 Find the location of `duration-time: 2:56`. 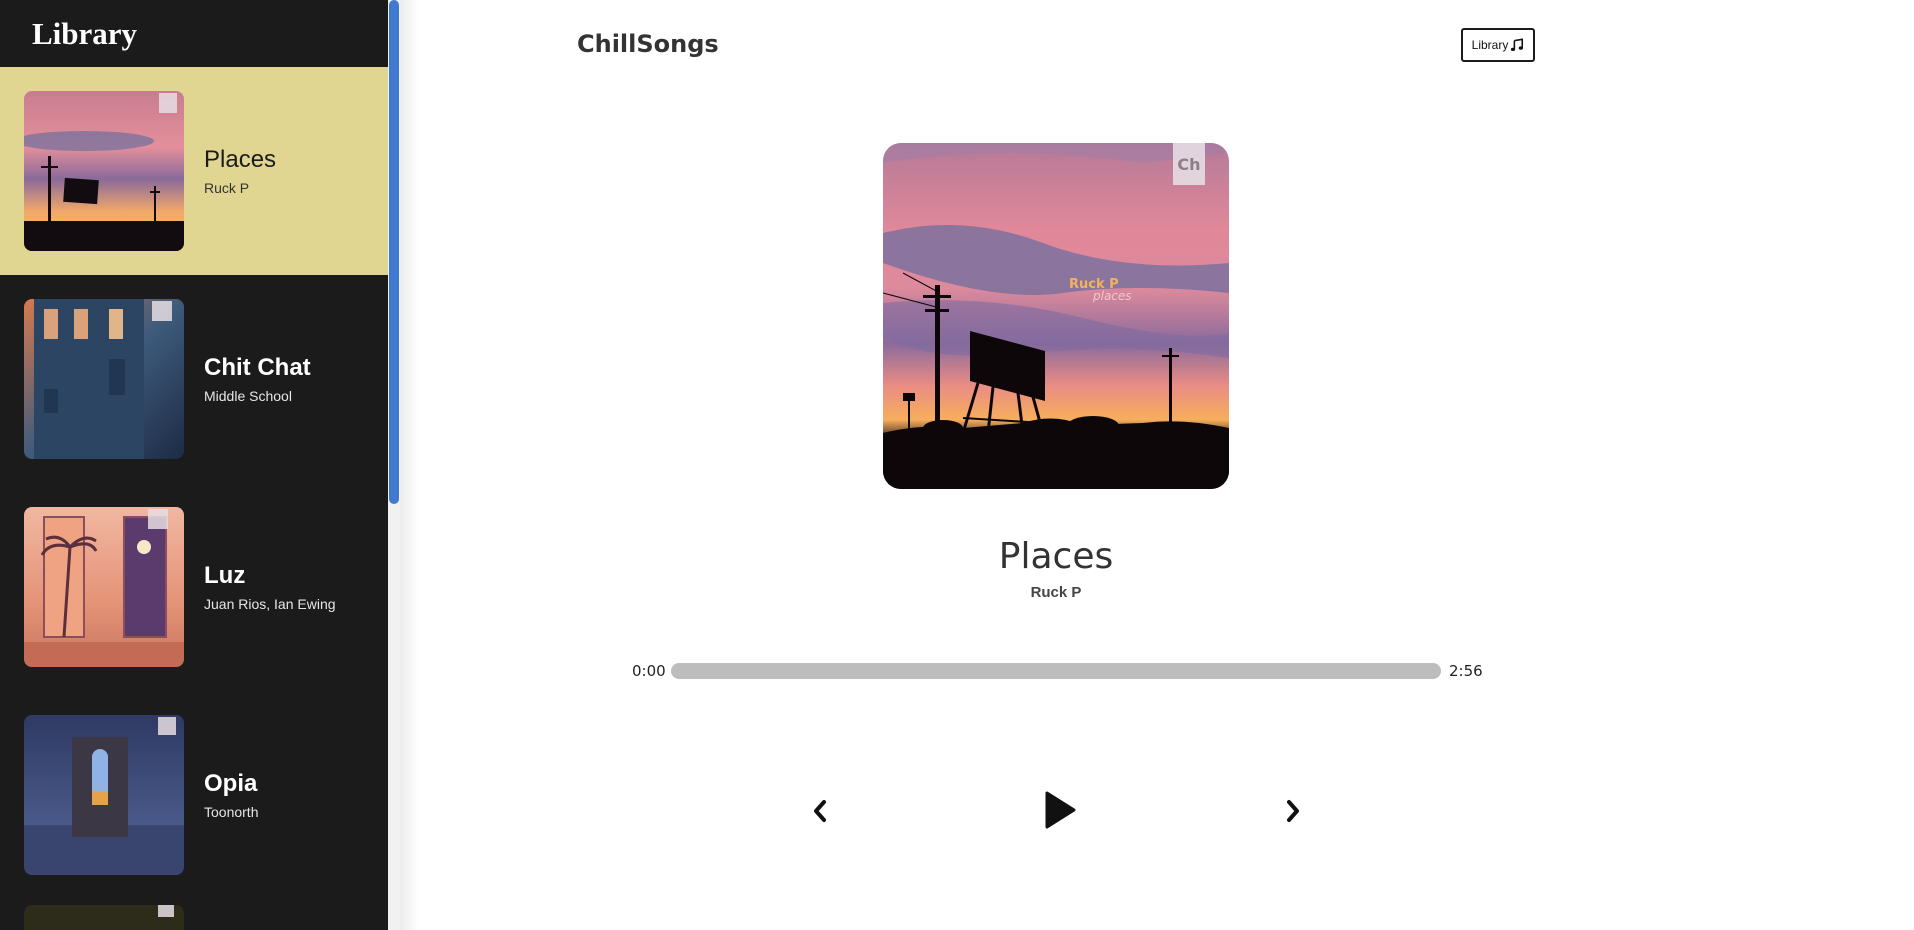

duration-time: 2:56 is located at coordinates (1466, 671).